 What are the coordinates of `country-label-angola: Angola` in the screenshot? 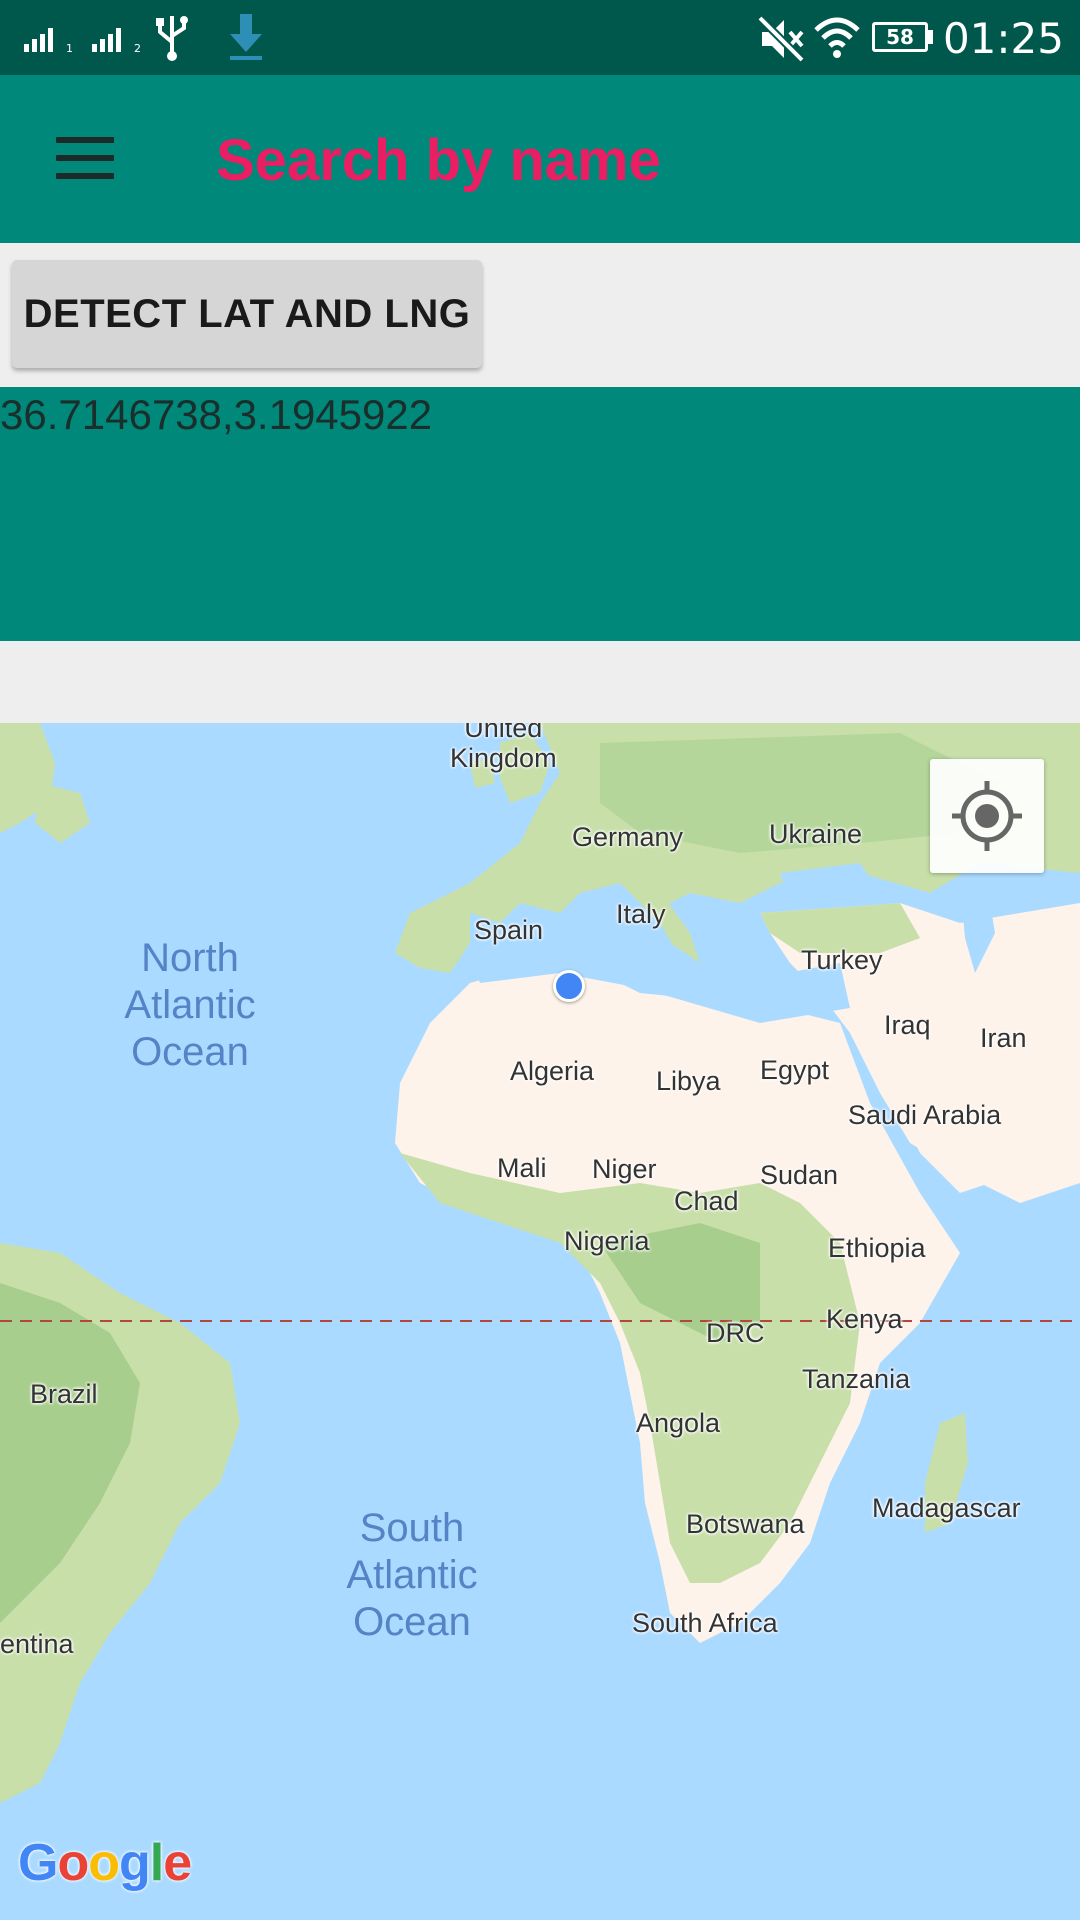 It's located at (678, 1423).